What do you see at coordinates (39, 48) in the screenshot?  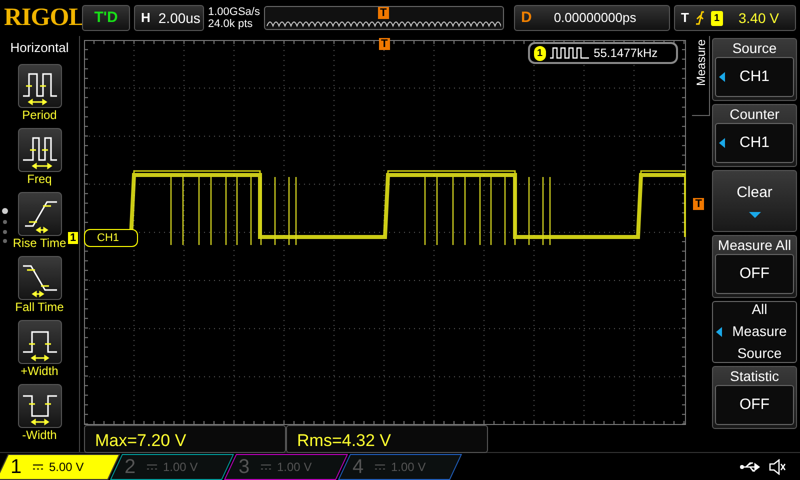 I see `menu-title: Horizontal` at bounding box center [39, 48].